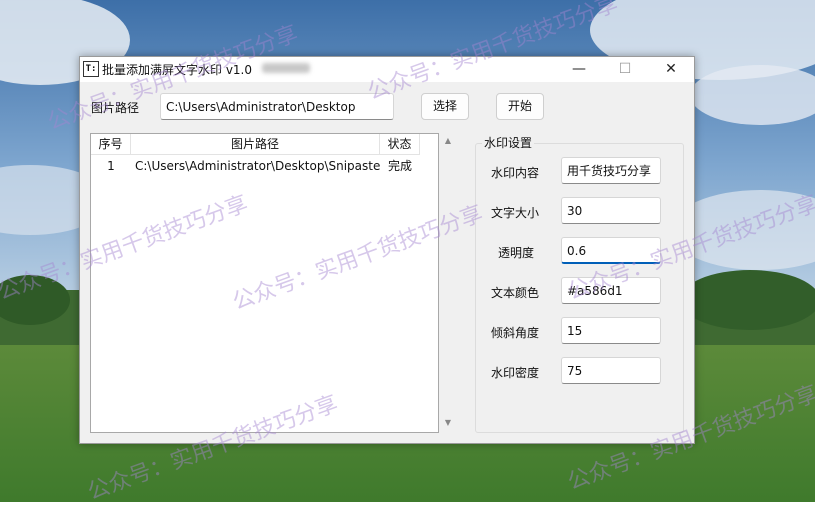 Image resolution: width=815 pixels, height=506 pixels. Describe the element at coordinates (91, 69) in the screenshot. I see `app-icon: T:` at that location.